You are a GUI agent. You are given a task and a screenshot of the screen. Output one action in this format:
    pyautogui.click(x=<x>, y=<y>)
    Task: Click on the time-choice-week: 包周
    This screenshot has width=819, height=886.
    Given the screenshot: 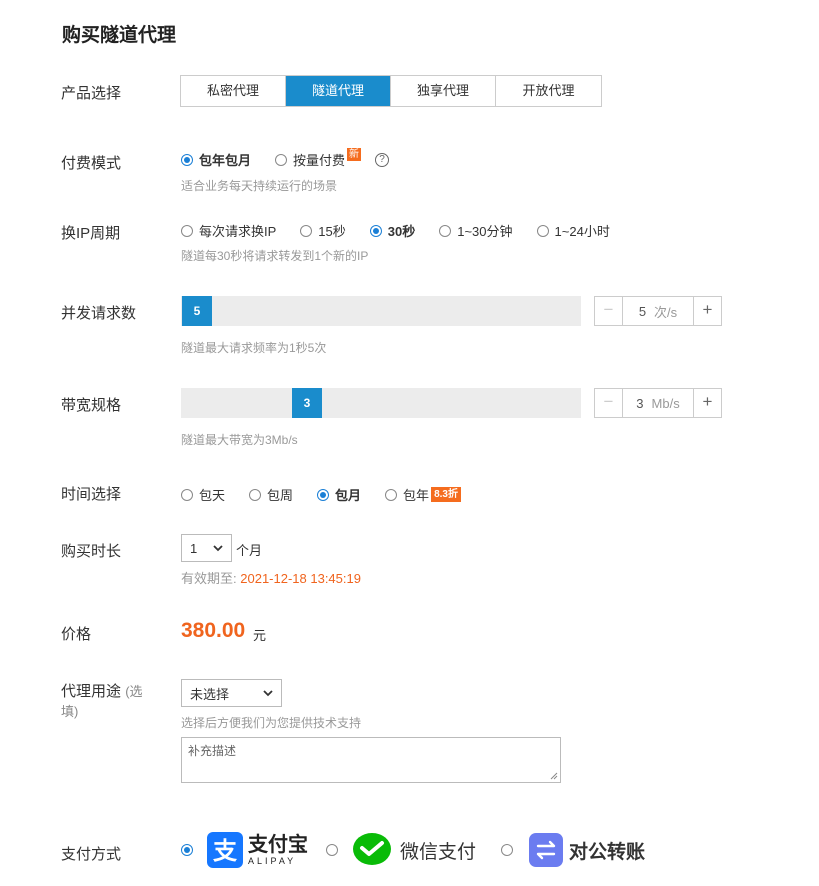 What is the action you would take?
    pyautogui.click(x=271, y=494)
    